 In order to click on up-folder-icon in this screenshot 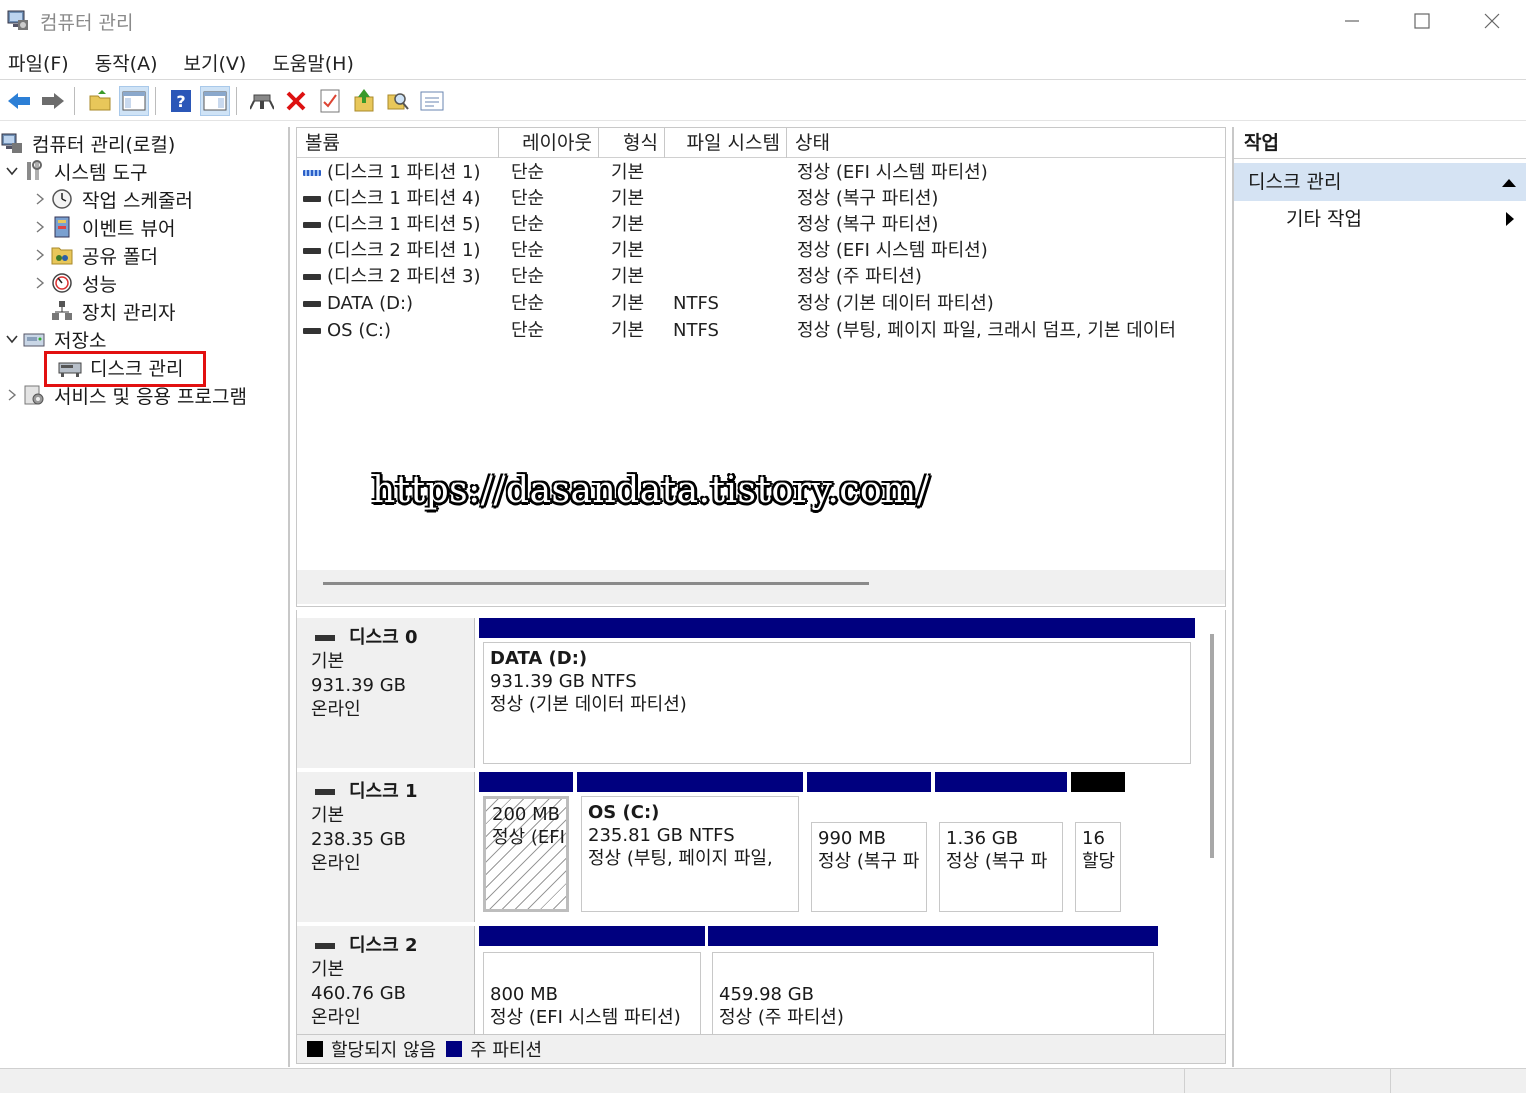, I will do `click(100, 101)`.